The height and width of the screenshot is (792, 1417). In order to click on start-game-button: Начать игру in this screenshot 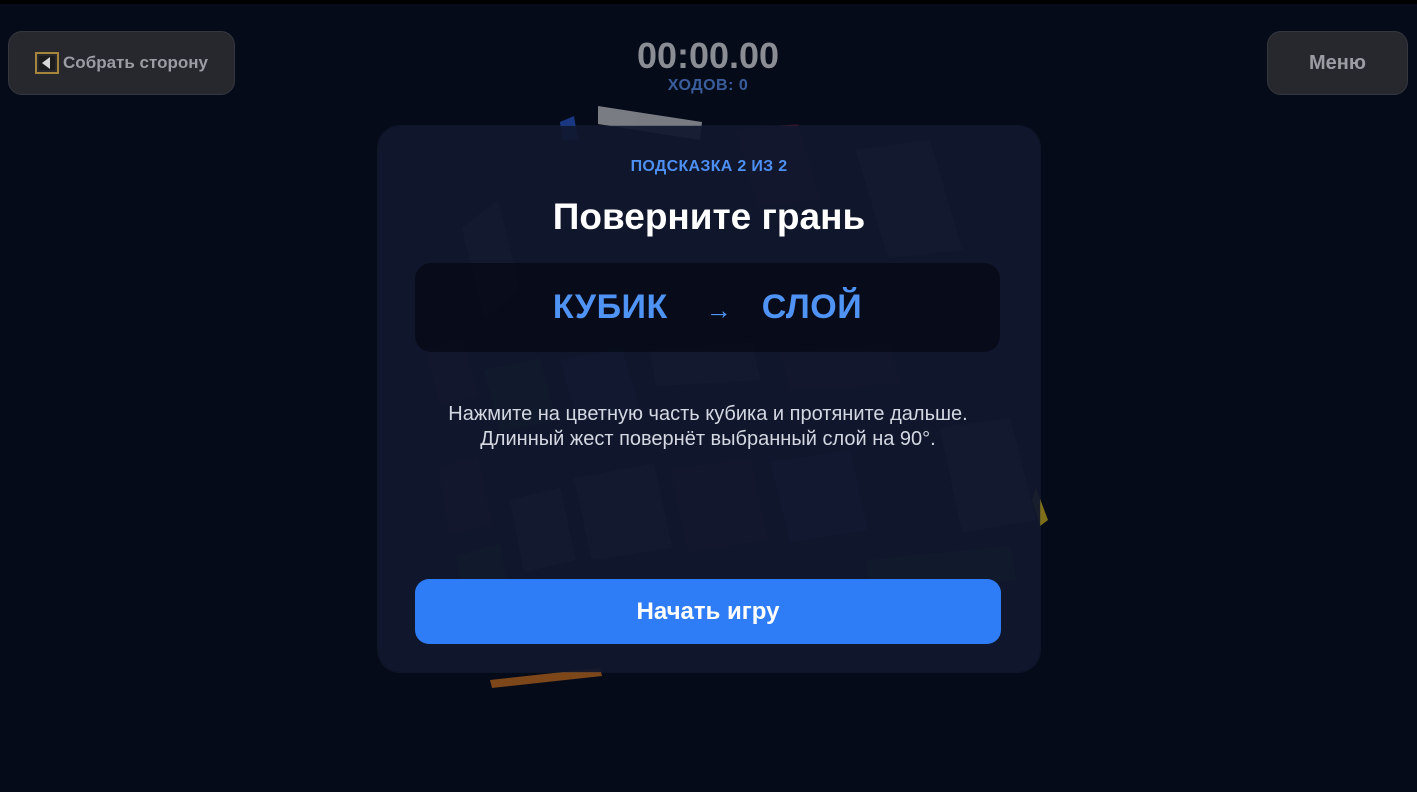, I will do `click(708, 611)`.